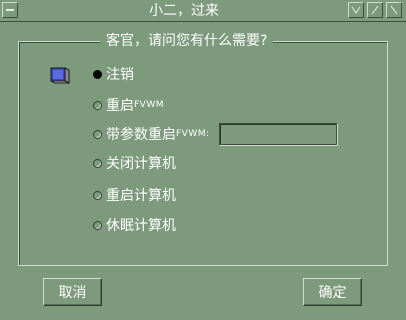 This screenshot has height=320, width=406. I want to click on option-logout: 注销, so click(113, 74).